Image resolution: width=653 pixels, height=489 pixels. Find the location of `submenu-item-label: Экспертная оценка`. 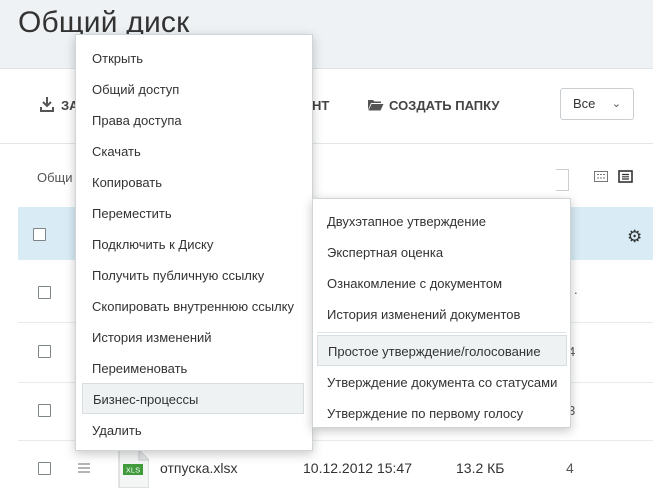

submenu-item-label: Экспертная оценка is located at coordinates (385, 252).